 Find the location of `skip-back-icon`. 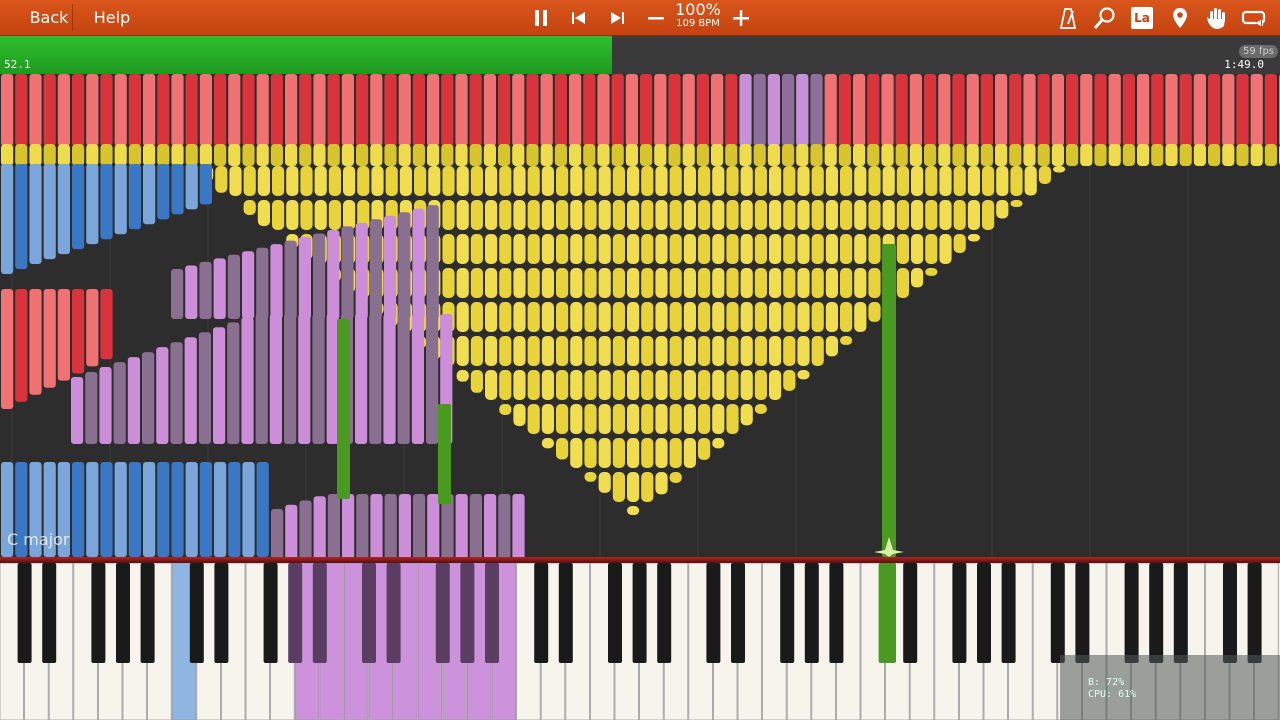

skip-back-icon is located at coordinates (578, 17).